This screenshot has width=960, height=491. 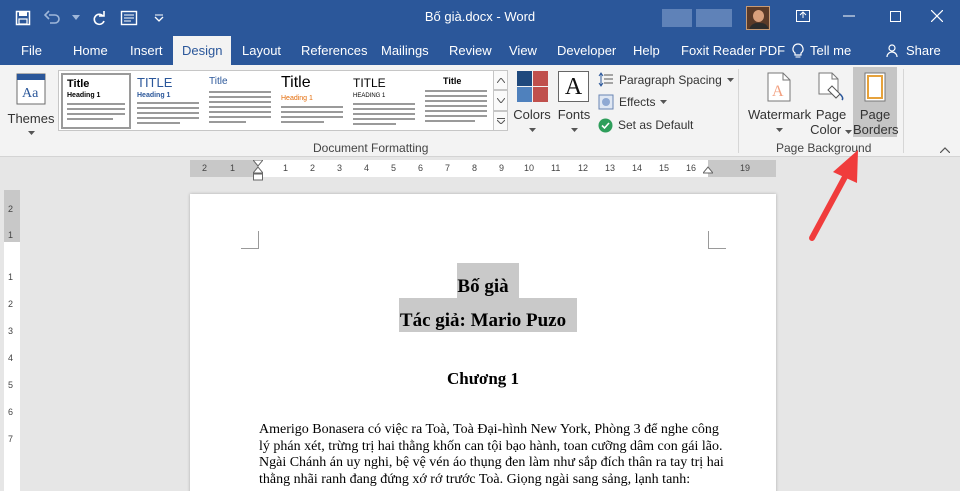 What do you see at coordinates (849, 16) in the screenshot?
I see `minimize-icon` at bounding box center [849, 16].